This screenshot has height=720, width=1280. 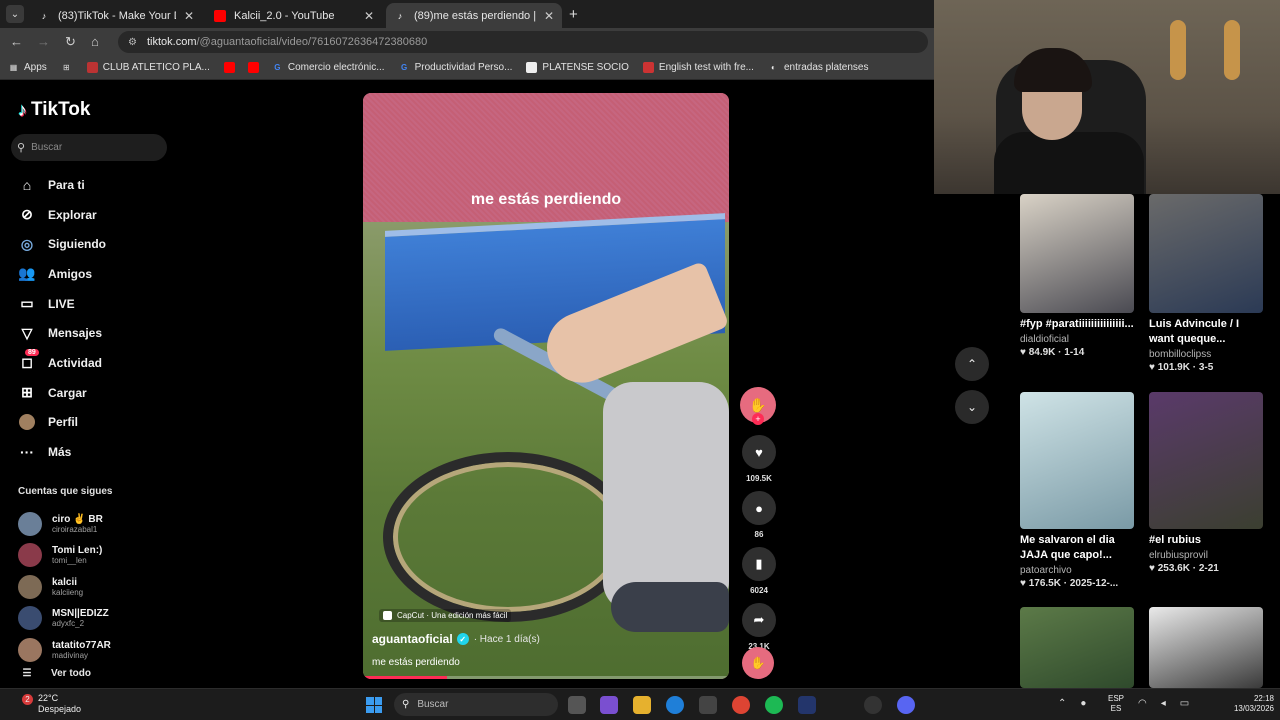 What do you see at coordinates (98, 215) in the screenshot?
I see `sidebar-item-explorar: ⊘ Explorar` at bounding box center [98, 215].